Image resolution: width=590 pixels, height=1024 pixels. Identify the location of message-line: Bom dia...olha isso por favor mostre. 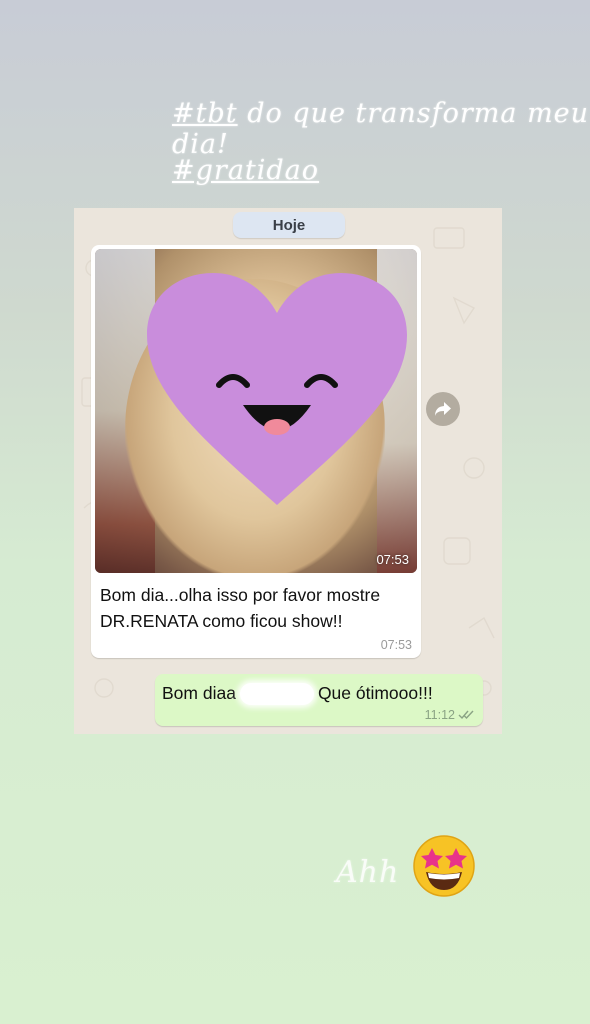
(240, 595).